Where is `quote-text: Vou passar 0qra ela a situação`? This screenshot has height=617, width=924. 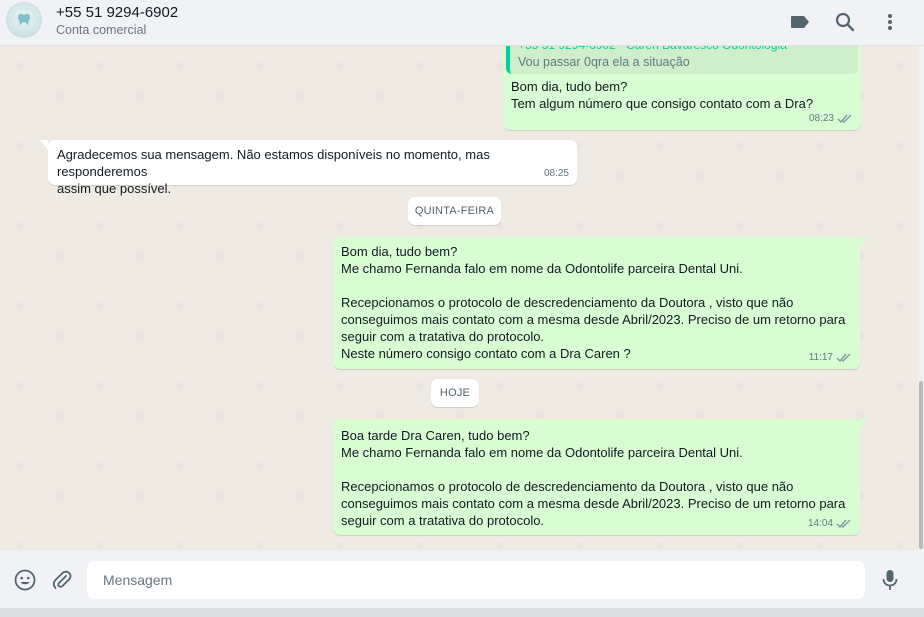 quote-text: Vou passar 0qra ela a situação is located at coordinates (604, 62).